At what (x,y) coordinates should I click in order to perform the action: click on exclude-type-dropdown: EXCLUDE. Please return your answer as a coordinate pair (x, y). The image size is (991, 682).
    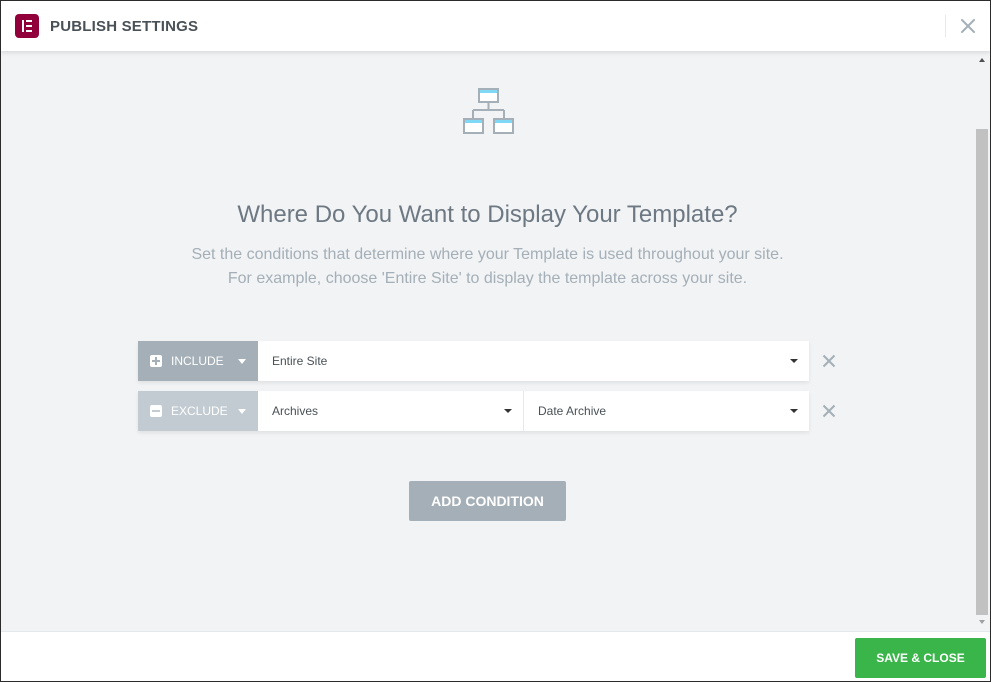
    Looking at the image, I should click on (198, 411).